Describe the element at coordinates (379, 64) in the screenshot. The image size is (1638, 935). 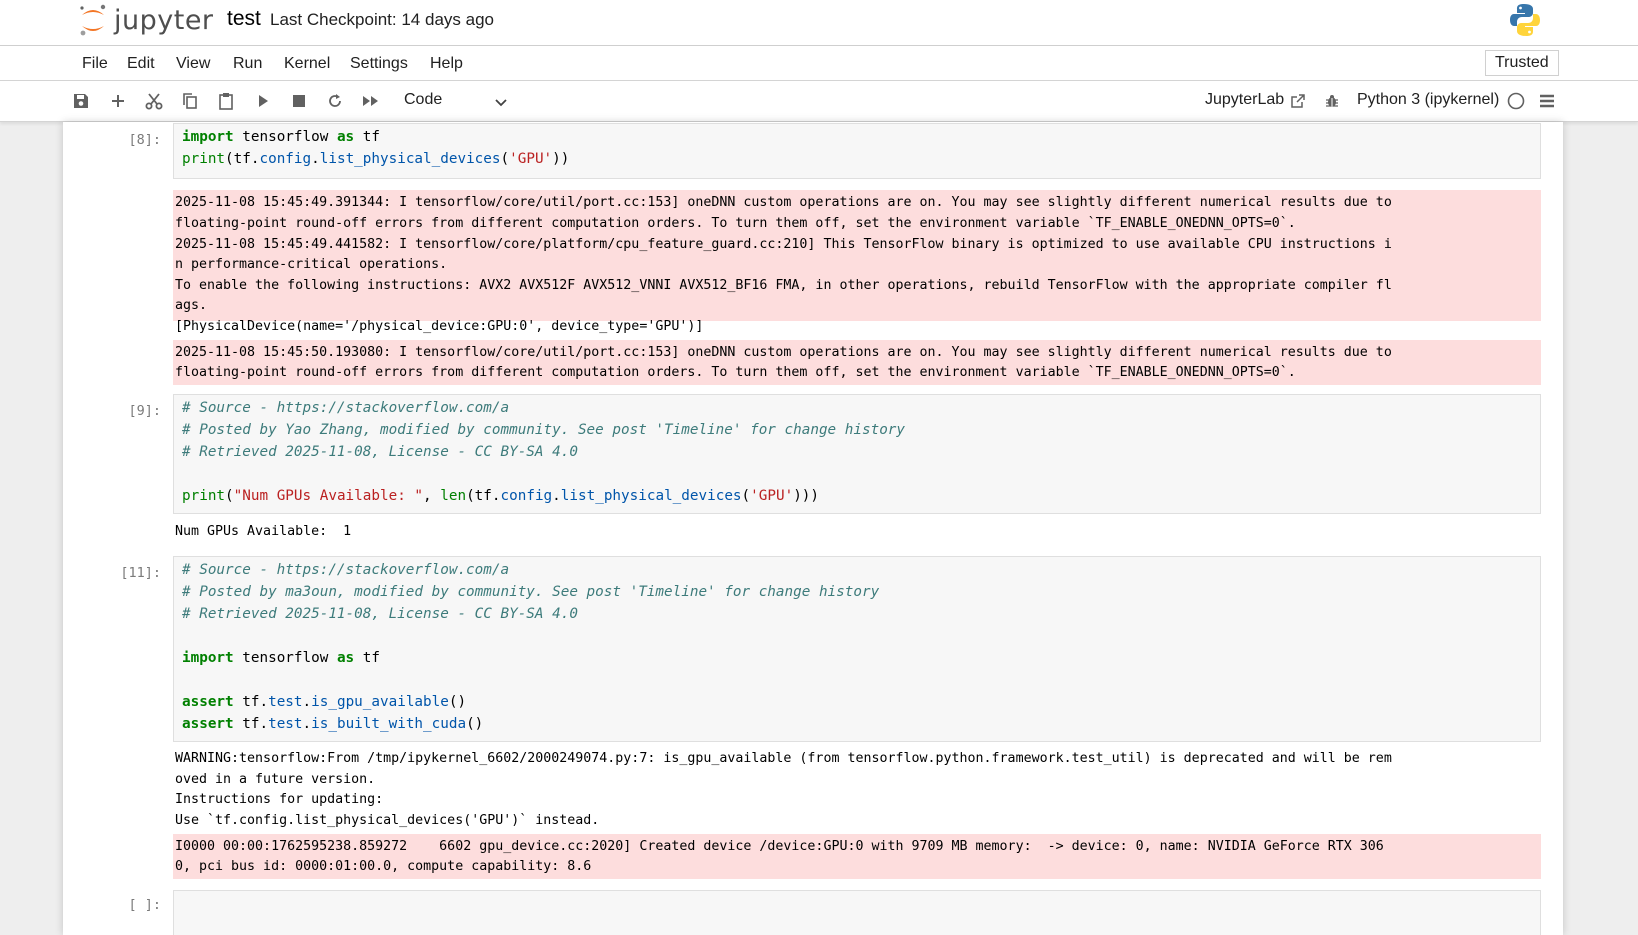
I see `menu-settings: Settings` at that location.